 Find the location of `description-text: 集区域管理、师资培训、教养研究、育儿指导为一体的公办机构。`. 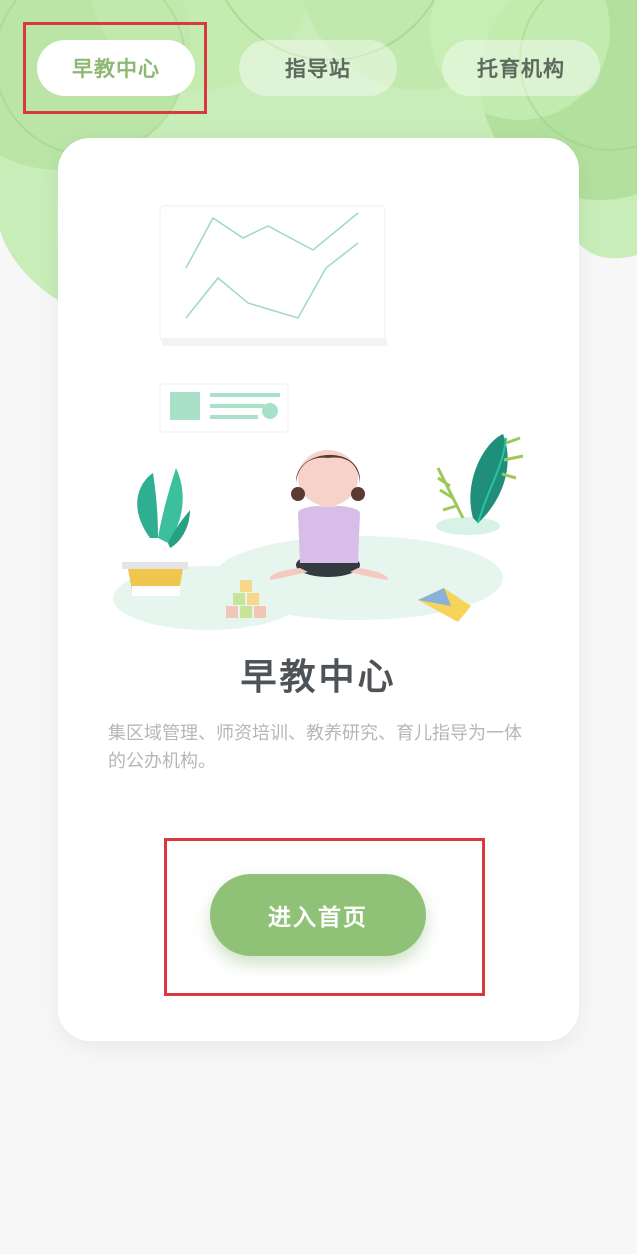

description-text: 集区域管理、师资培训、教养研究、育儿指导为一体的公办机构。 is located at coordinates (315, 747).